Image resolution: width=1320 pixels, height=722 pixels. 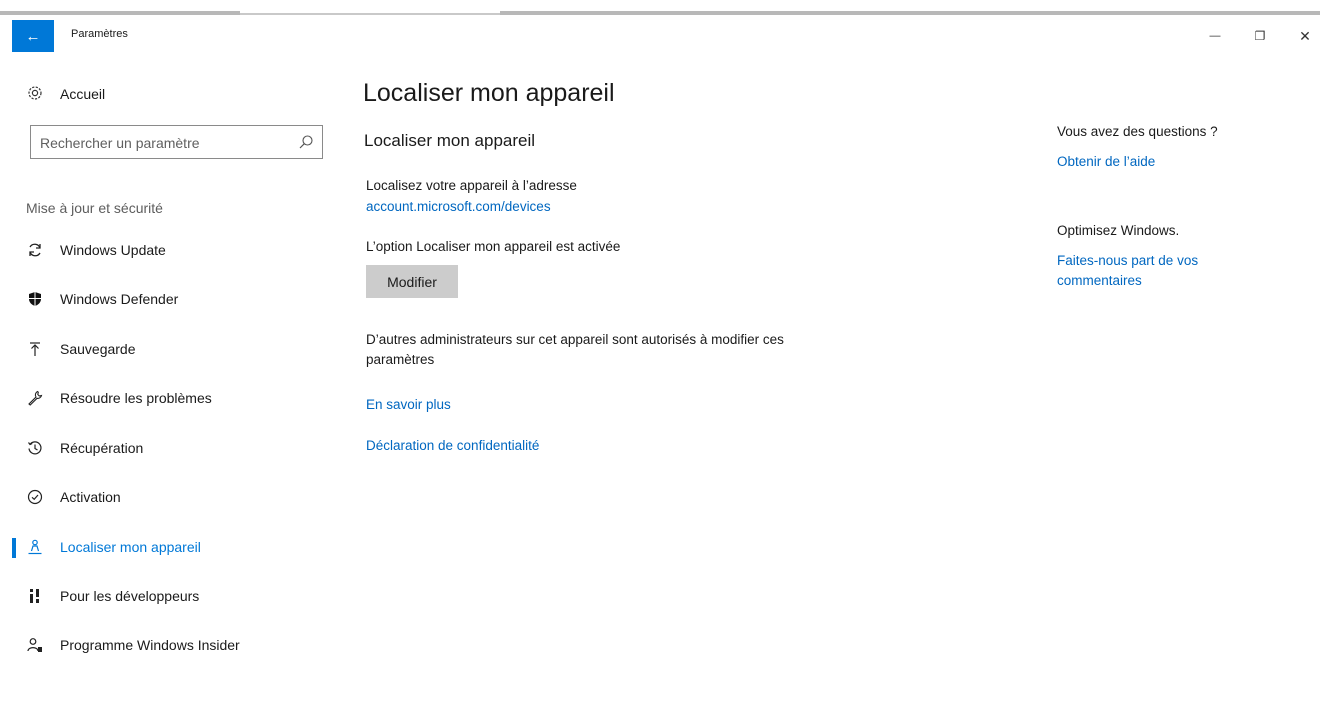 I want to click on sidebar-item-resoudre: Résoudre les problèmes, so click(x=170, y=398).